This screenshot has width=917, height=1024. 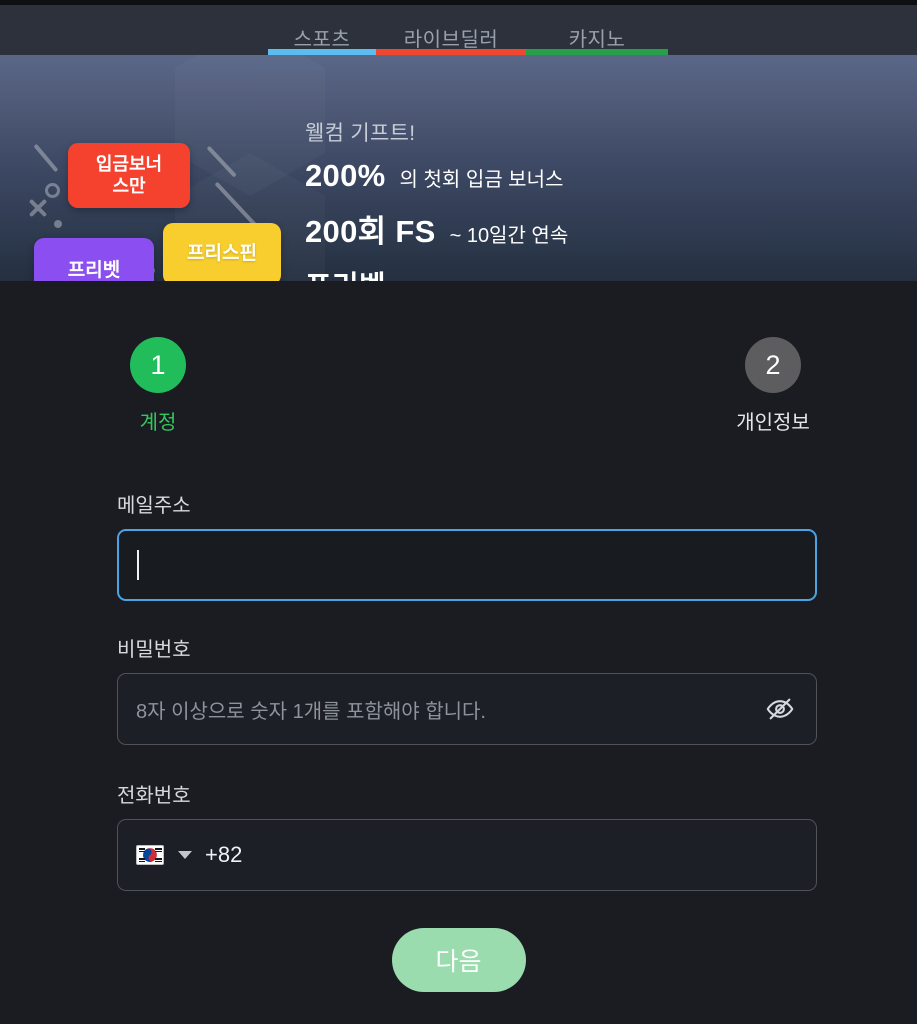 I want to click on stepper-step-personal-info: 2 개인정보, so click(x=773, y=386).